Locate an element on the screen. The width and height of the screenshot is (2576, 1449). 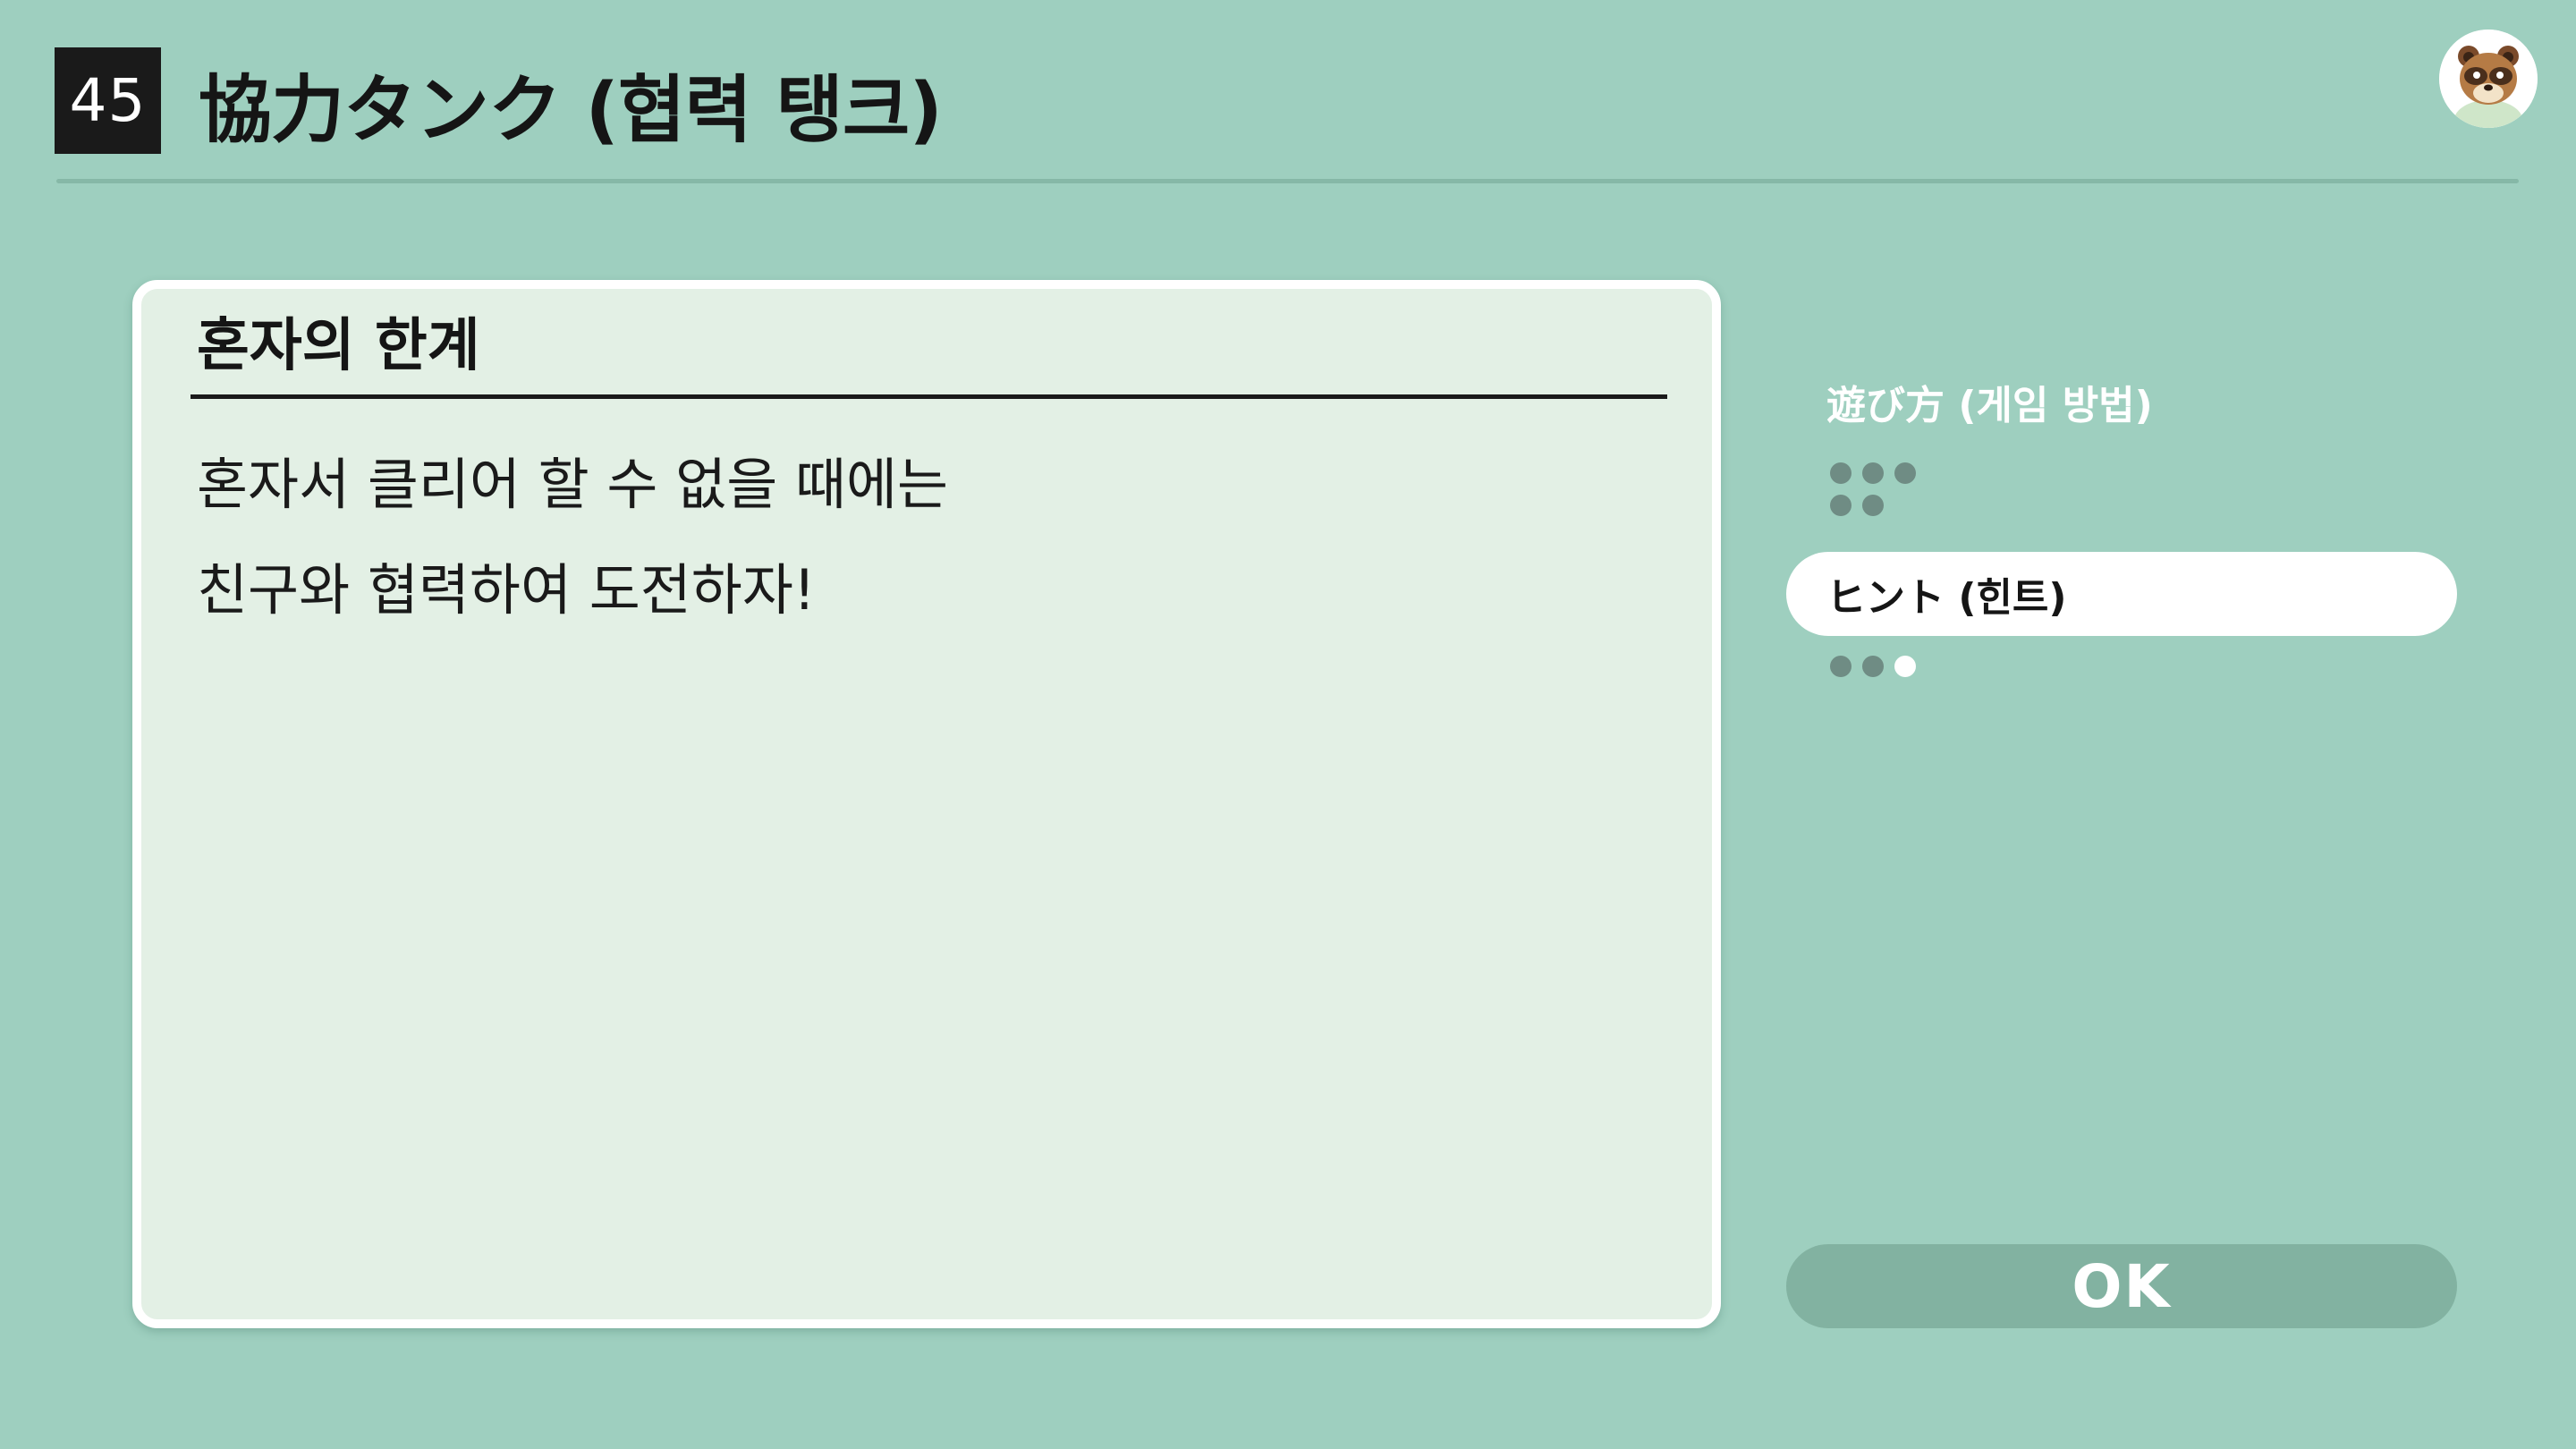
tanuki-avatar-icon is located at coordinates (2488, 79).